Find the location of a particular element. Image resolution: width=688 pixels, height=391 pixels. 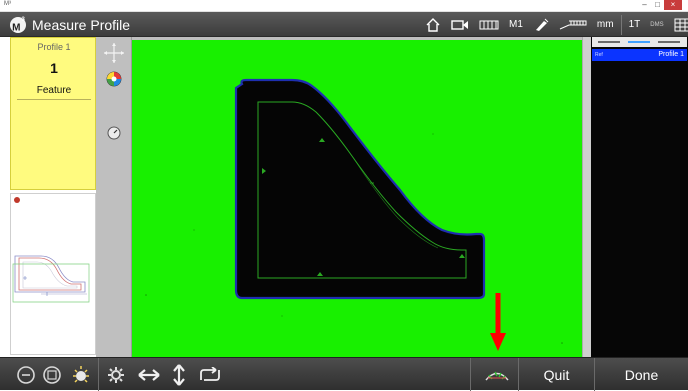

horizontal-arrows-icon is located at coordinates (149, 374).